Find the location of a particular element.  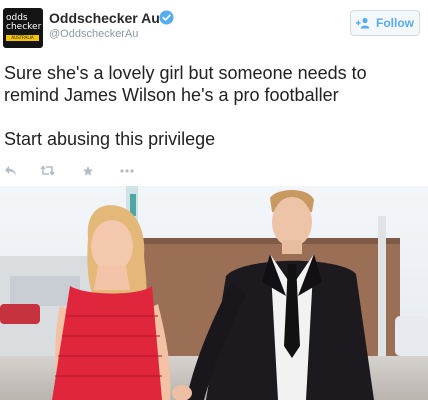

follow-button: Follow is located at coordinates (385, 23).